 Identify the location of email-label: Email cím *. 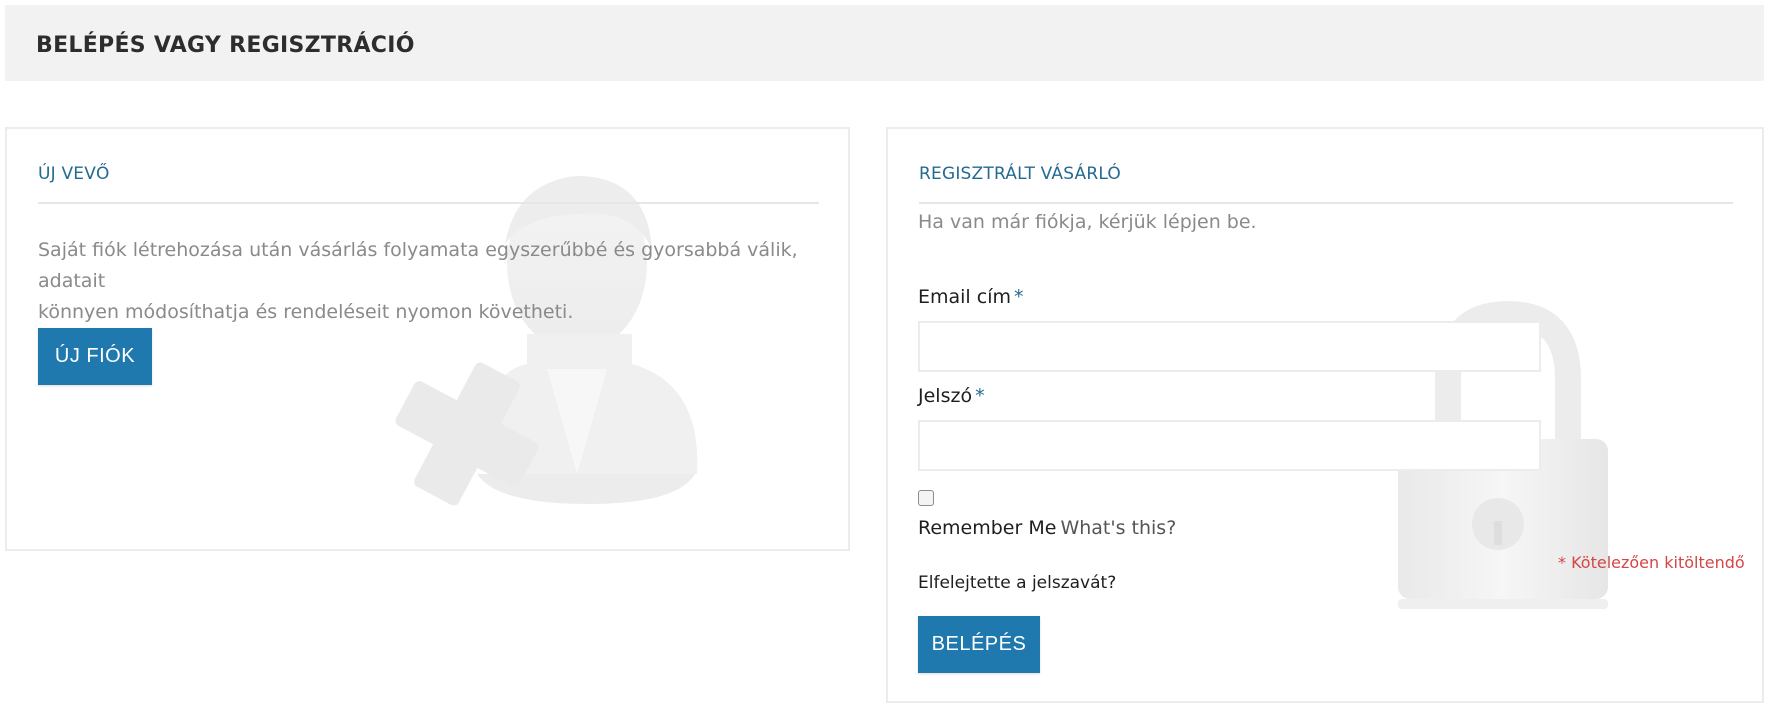
(971, 297).